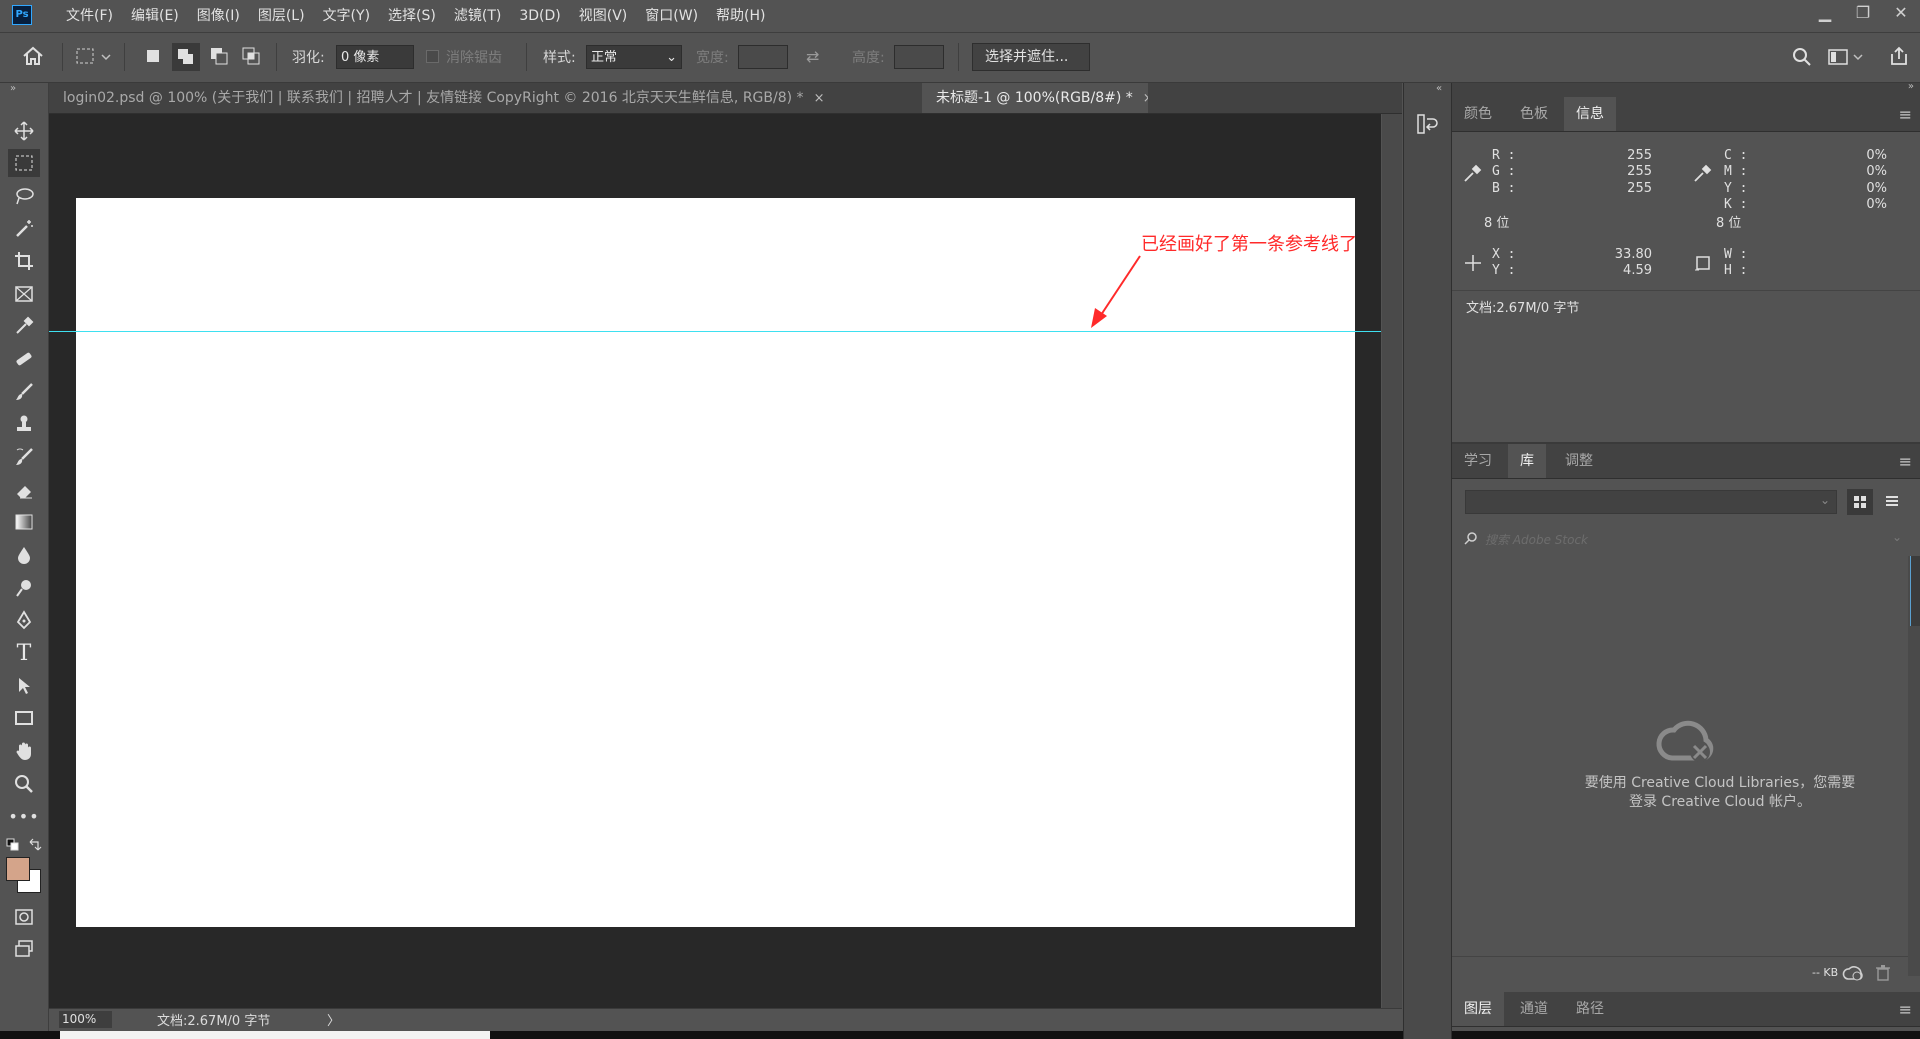  Describe the element at coordinates (35, 847) in the screenshot. I see `swap-colors-icon` at that location.